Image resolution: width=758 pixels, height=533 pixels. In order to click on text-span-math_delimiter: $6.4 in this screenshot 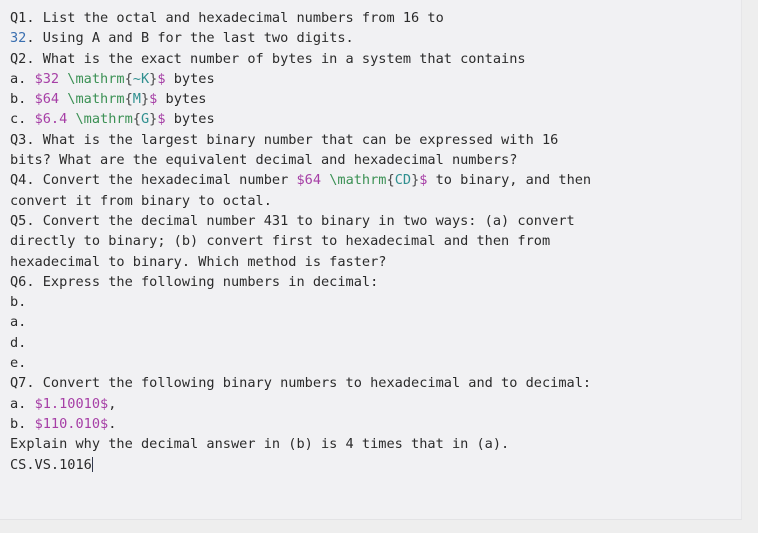, I will do `click(51, 119)`.